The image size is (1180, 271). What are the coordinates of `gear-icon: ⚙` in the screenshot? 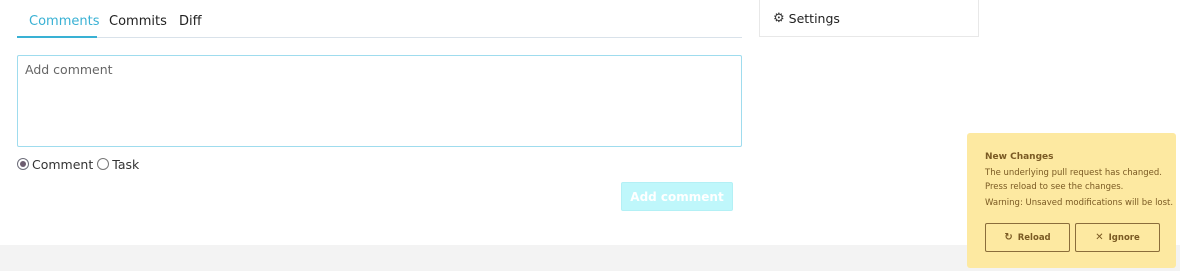 It's located at (779, 18).